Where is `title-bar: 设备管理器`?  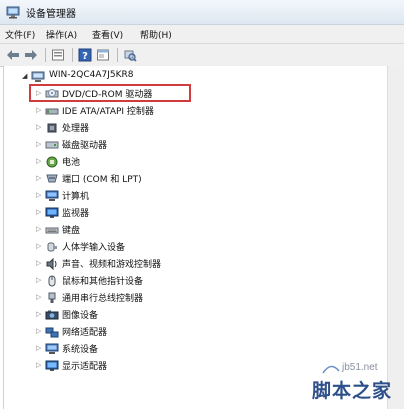 title-bar: 设备管理器 is located at coordinates (202, 12).